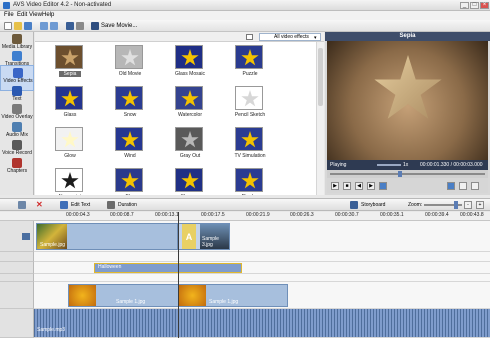 This screenshot has width=490, height=338. Describe the element at coordinates (210, 242) in the screenshot. I see `clip-label: Sample 3.jpg` at that location.